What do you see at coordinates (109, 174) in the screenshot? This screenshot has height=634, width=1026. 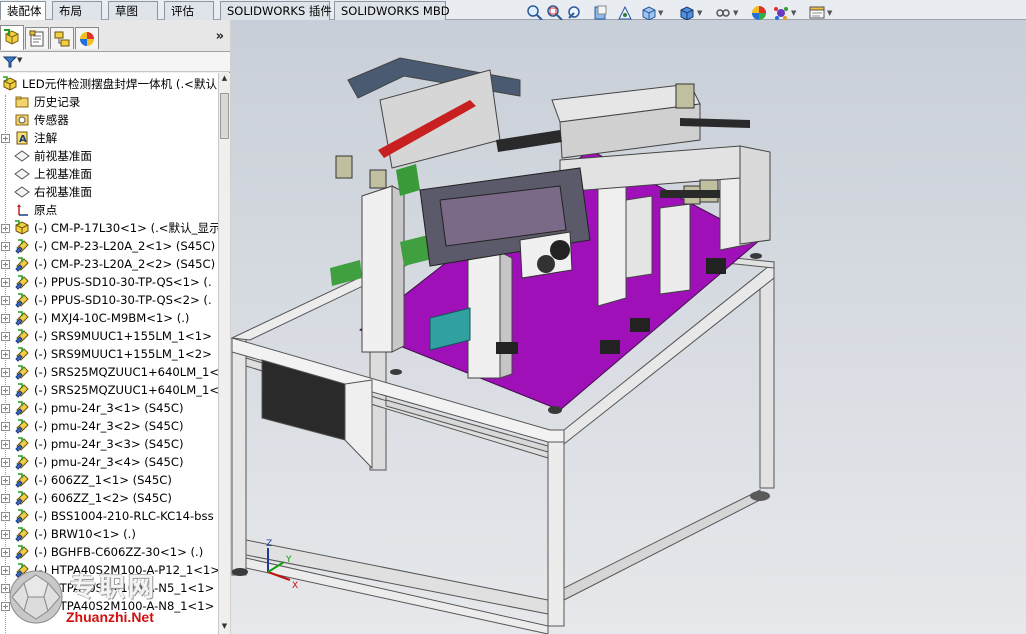 I see `tree-item: 上视基准面` at bounding box center [109, 174].